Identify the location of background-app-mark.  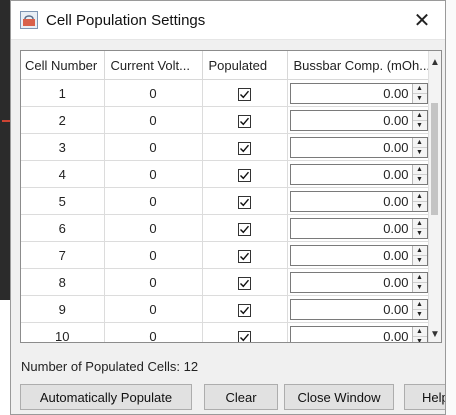
(6, 121).